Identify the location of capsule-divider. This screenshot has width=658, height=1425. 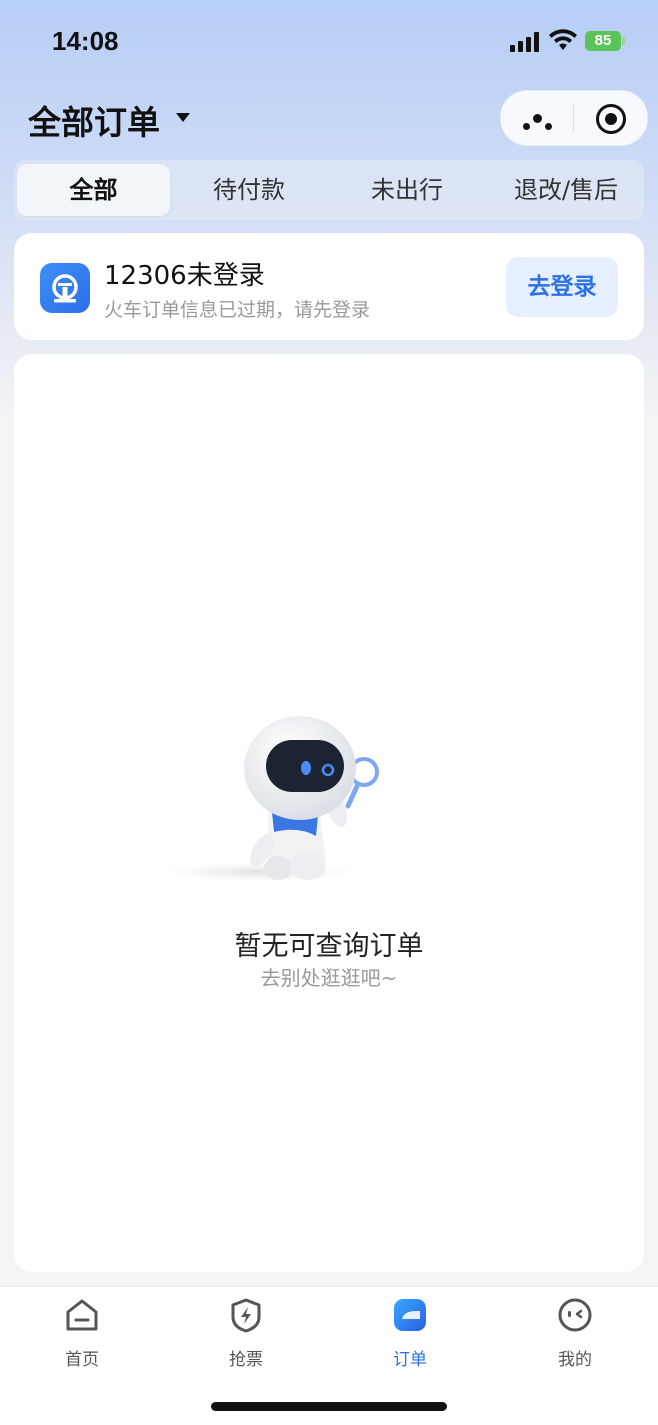
(573, 118).